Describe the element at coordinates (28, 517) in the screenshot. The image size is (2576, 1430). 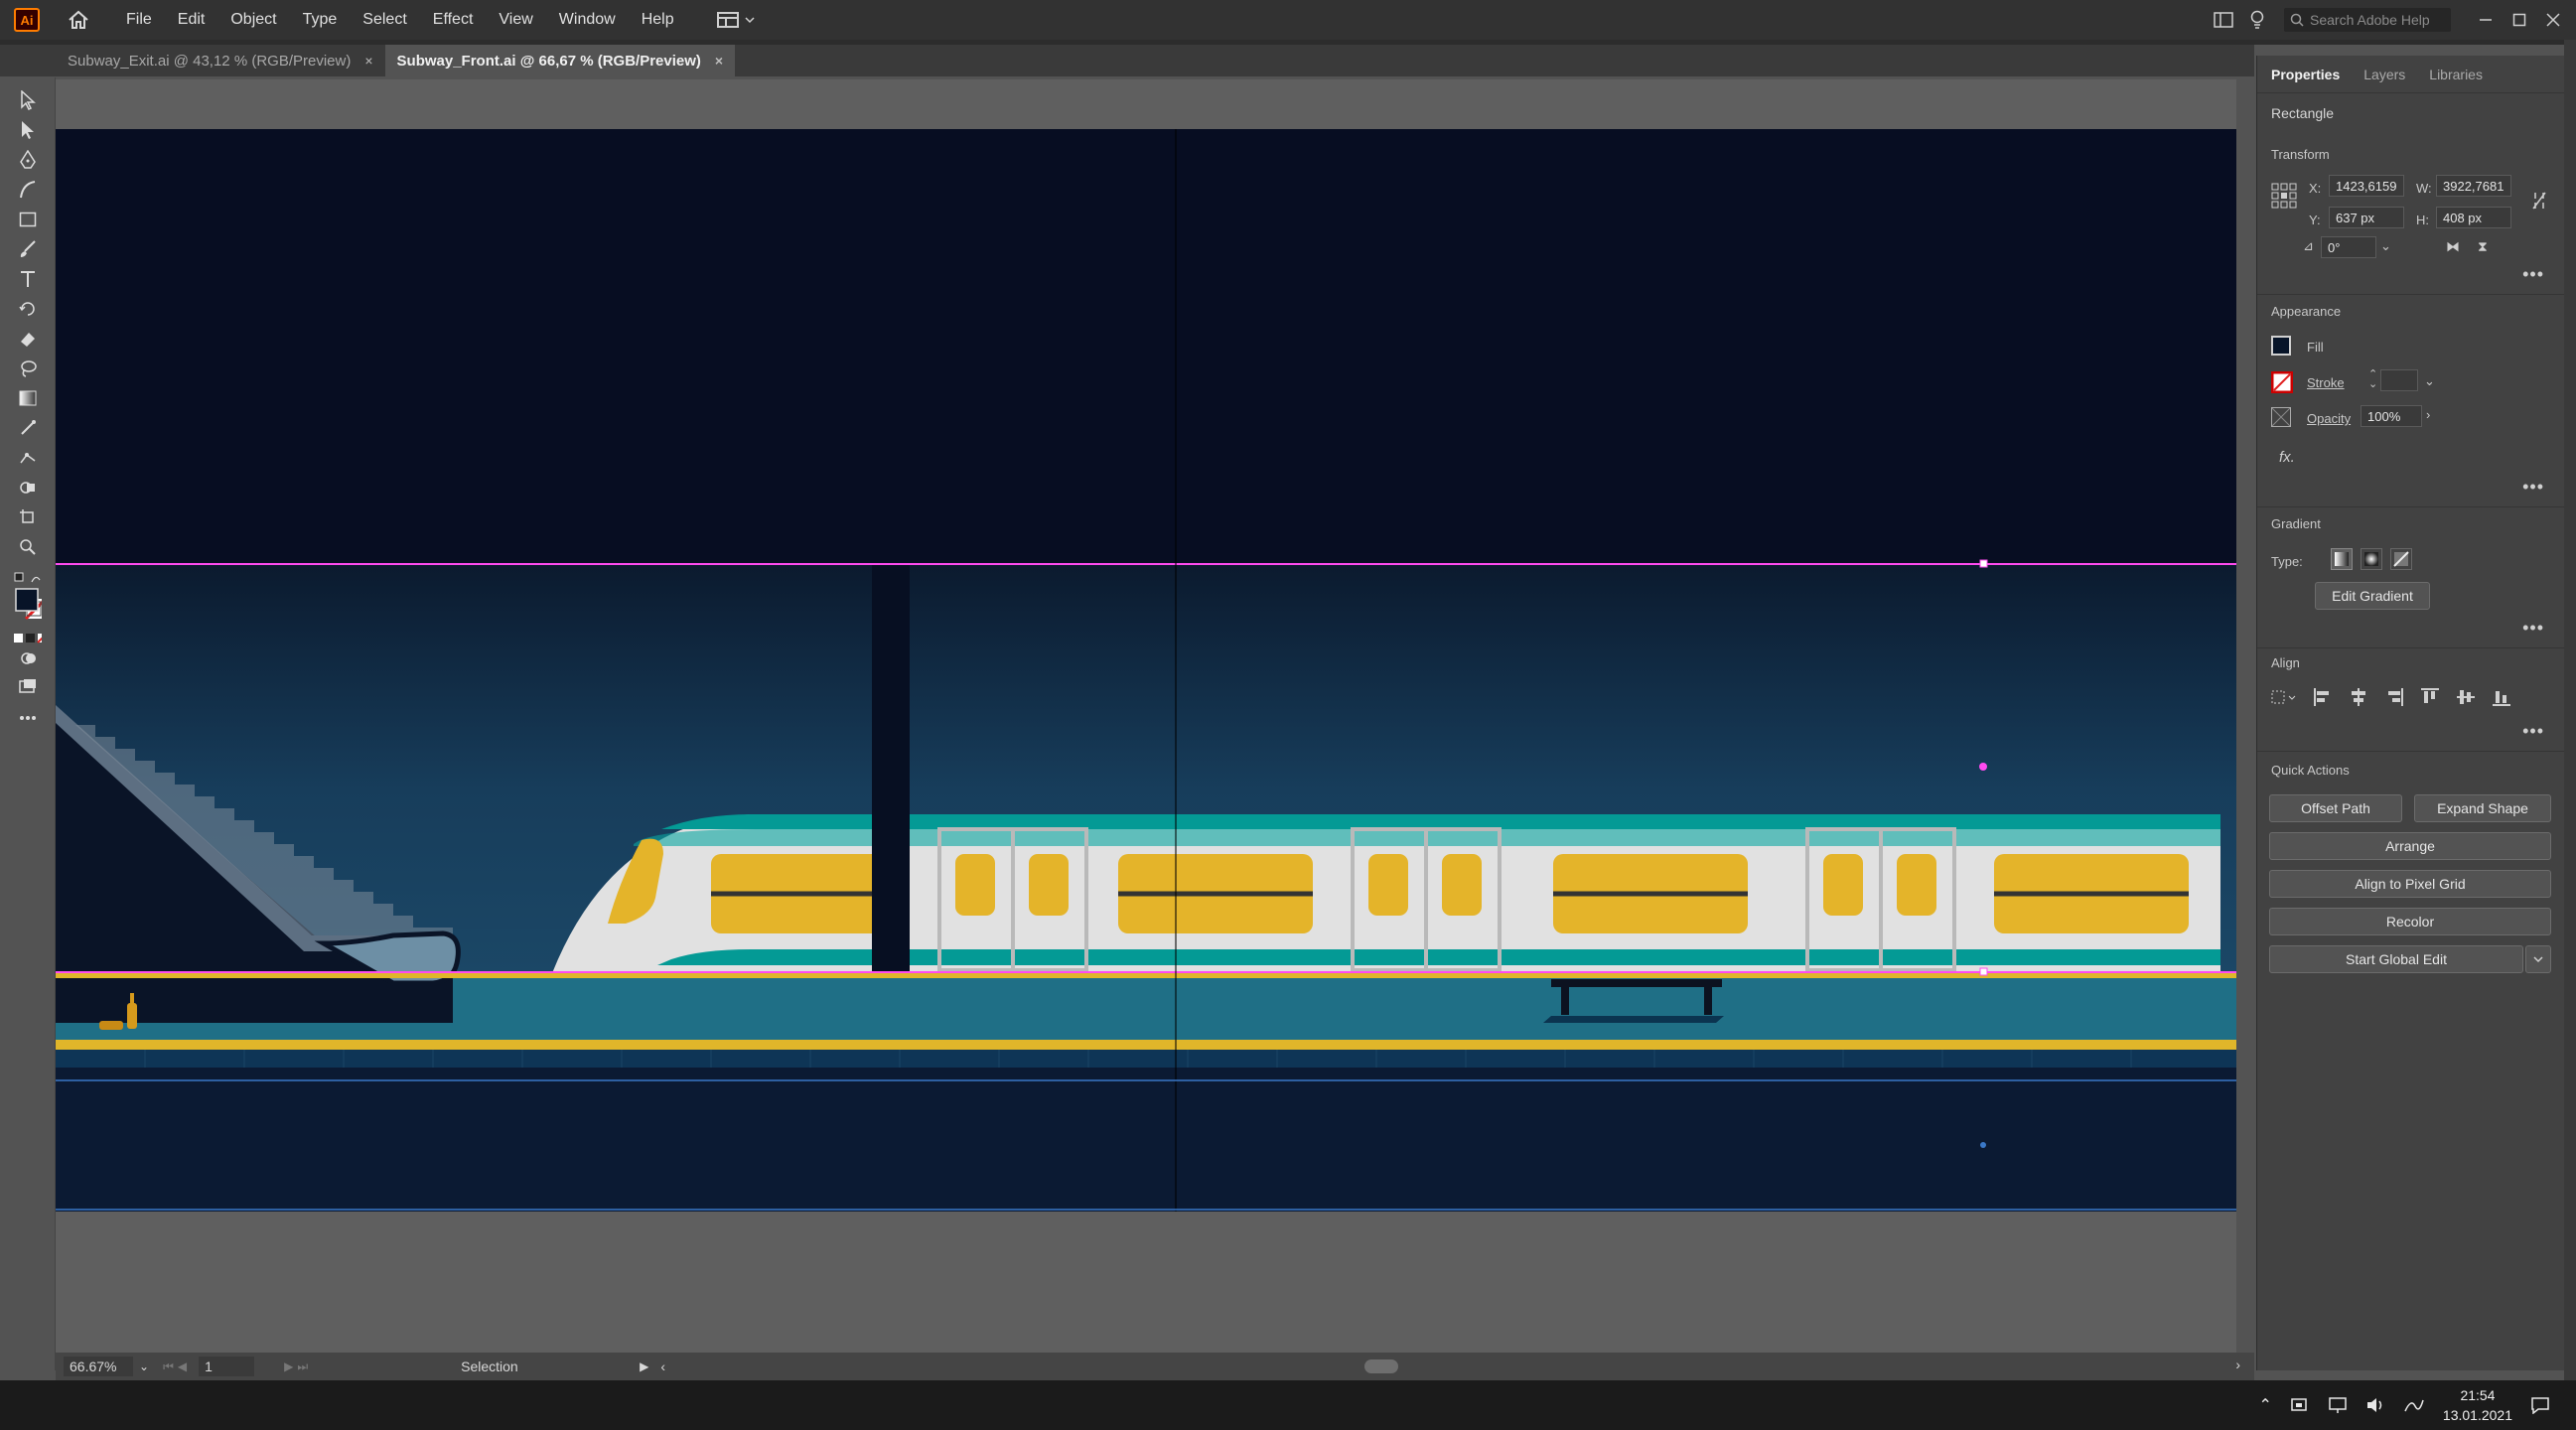
I see `artboard-tool-icon` at that location.